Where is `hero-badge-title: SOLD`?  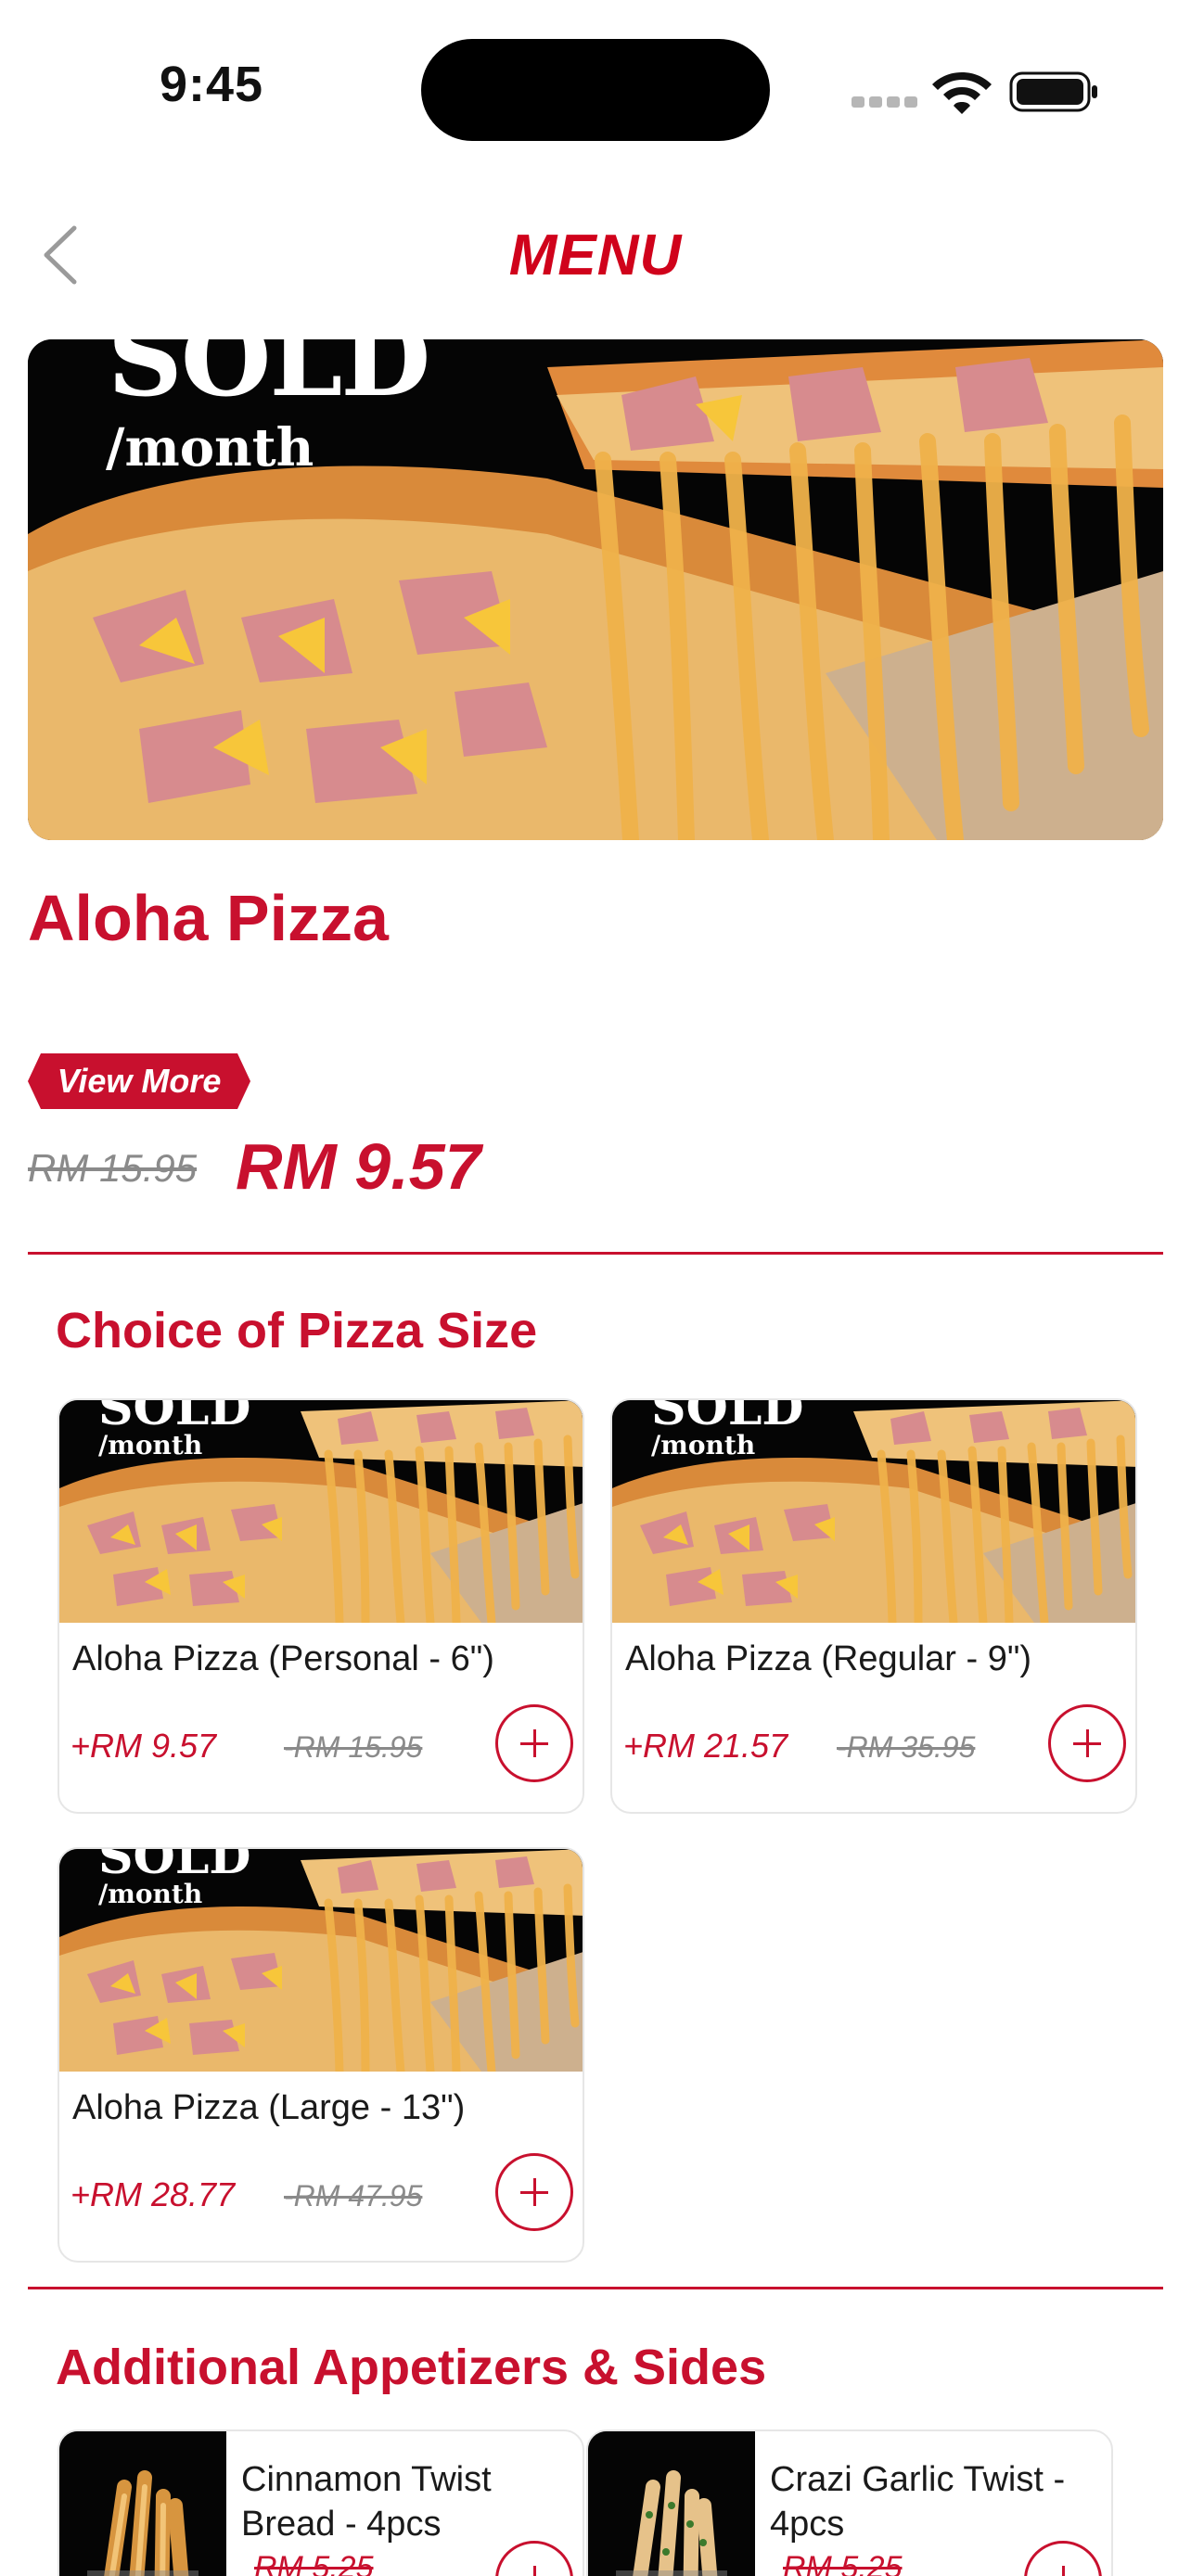
hero-badge-title: SOLD is located at coordinates (269, 380).